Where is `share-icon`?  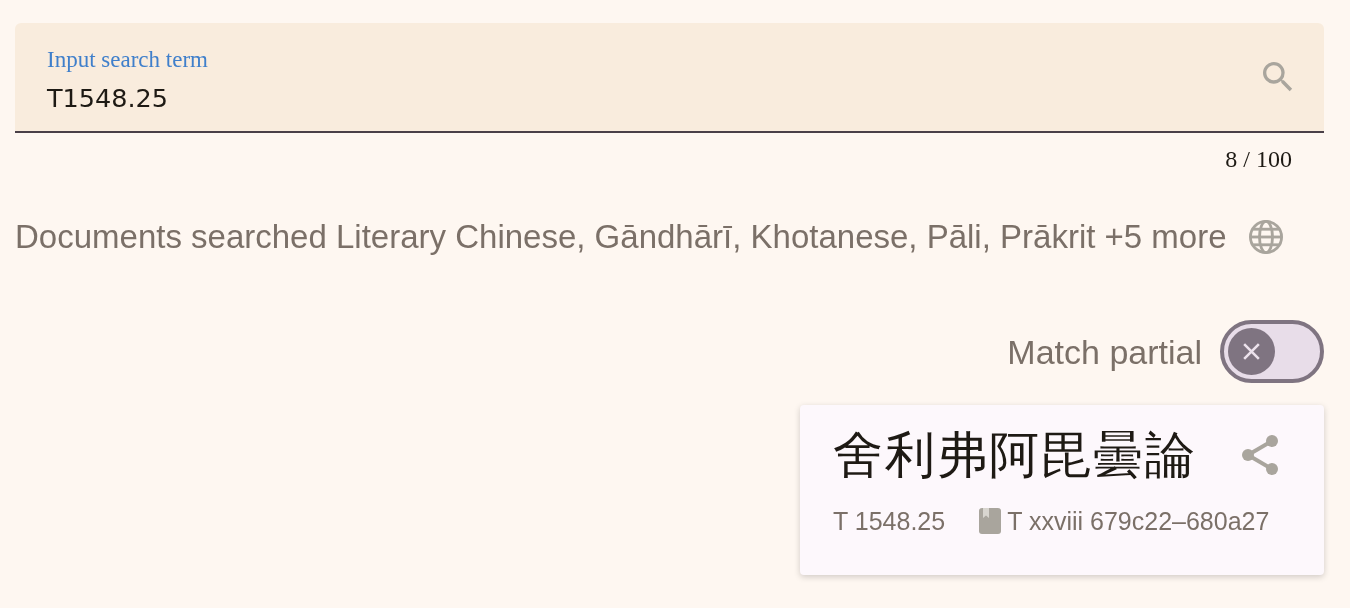 share-icon is located at coordinates (1260, 455).